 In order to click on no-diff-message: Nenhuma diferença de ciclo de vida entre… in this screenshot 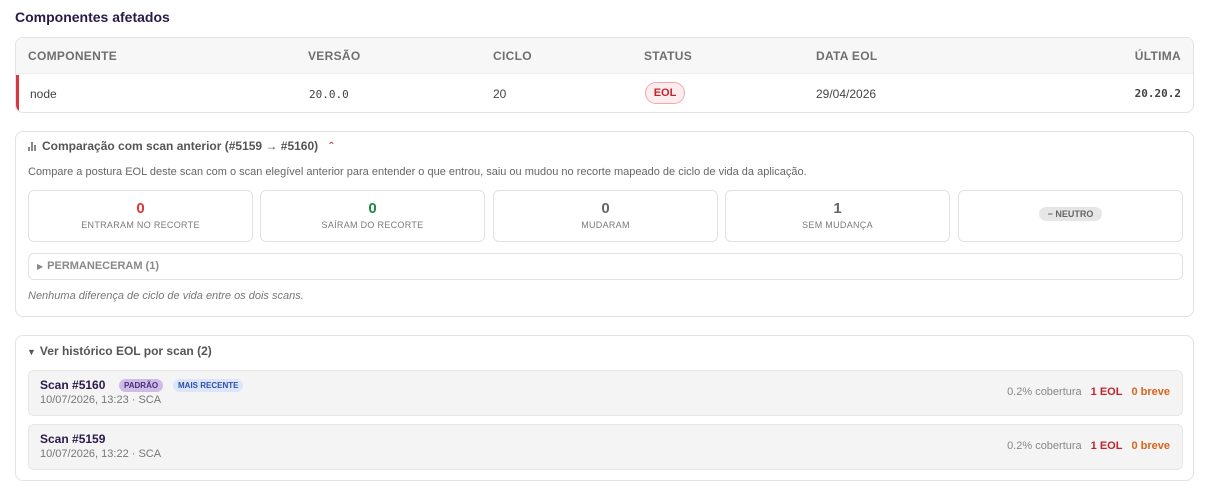, I will do `click(166, 296)`.